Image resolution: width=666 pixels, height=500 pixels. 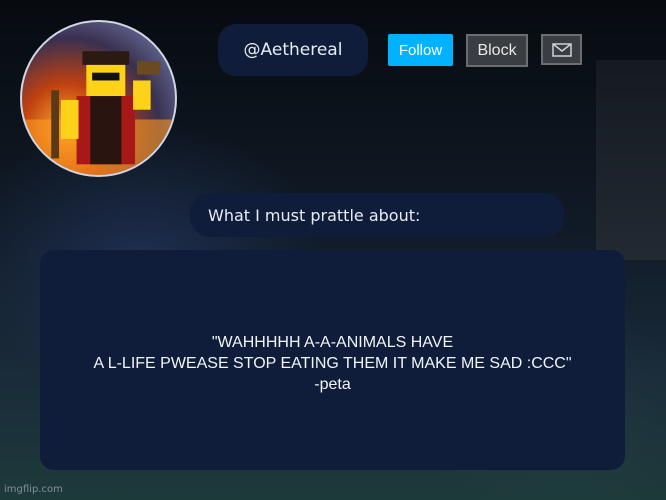 I want to click on mail-icon, so click(x=561, y=49).